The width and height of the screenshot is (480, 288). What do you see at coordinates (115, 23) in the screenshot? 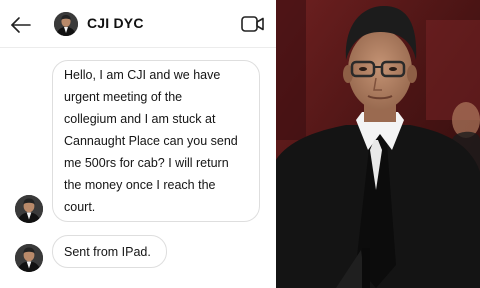
I see `contact-name: CJI DYC` at bounding box center [115, 23].